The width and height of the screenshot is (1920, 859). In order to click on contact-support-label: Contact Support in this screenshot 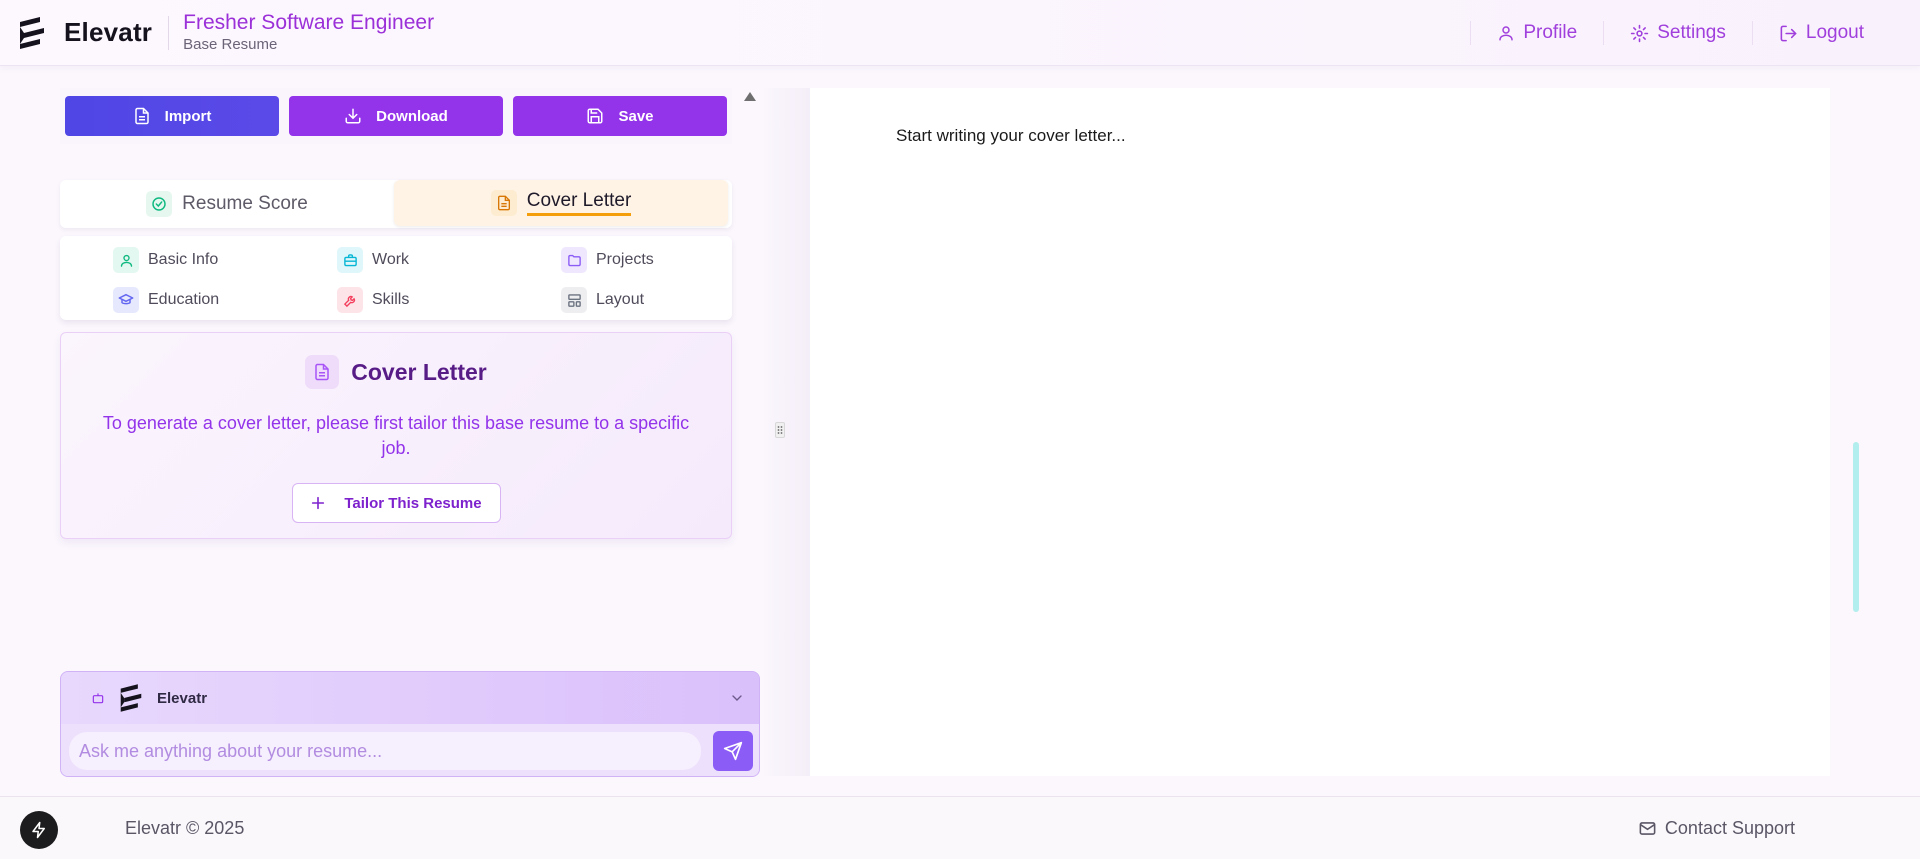, I will do `click(1729, 828)`.